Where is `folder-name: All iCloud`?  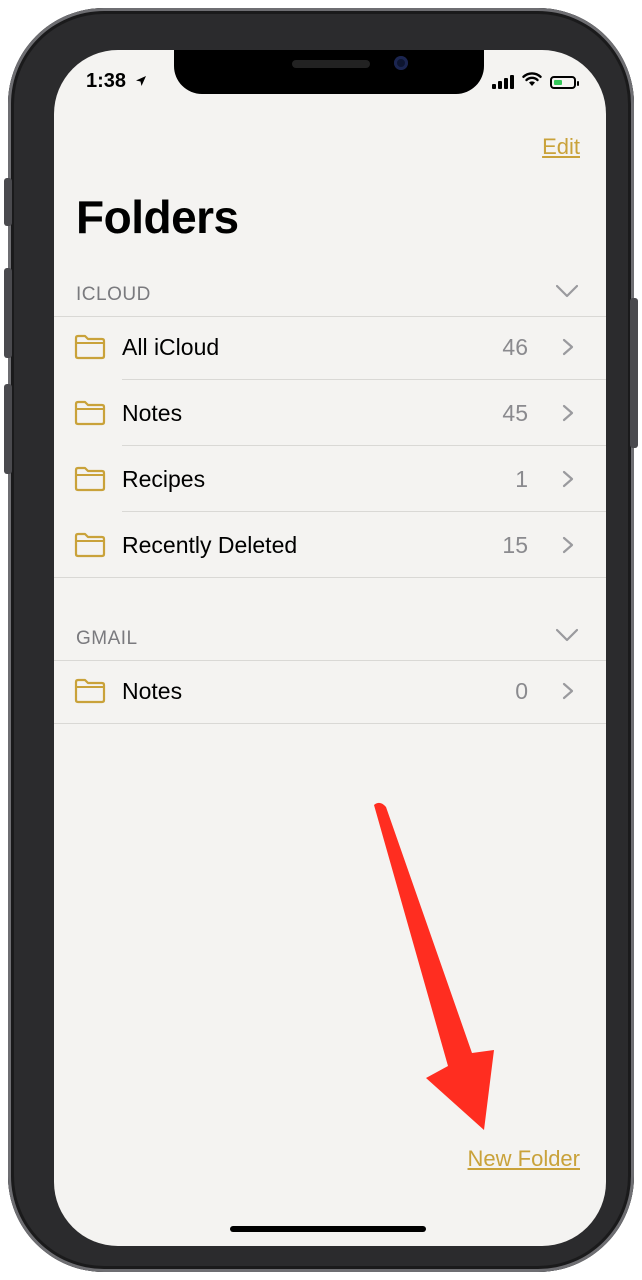
folder-name: All iCloud is located at coordinates (171, 347).